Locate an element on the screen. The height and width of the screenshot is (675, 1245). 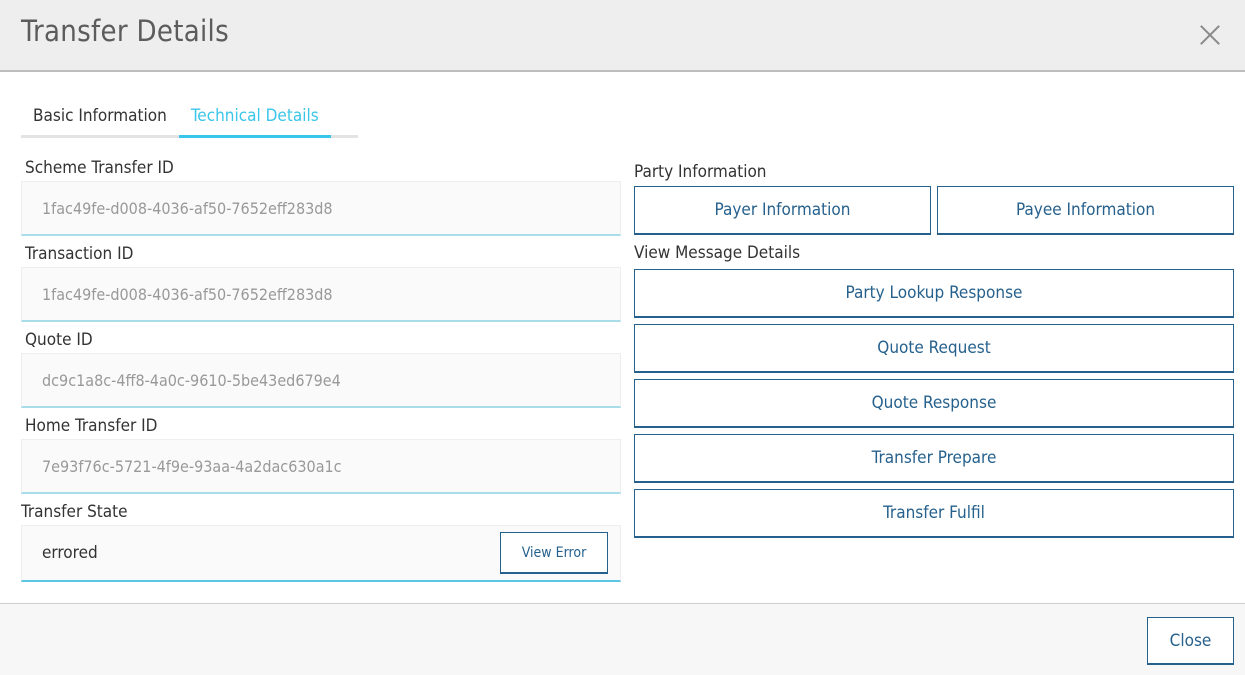
modal-footer: Close is located at coordinates (622, 639).